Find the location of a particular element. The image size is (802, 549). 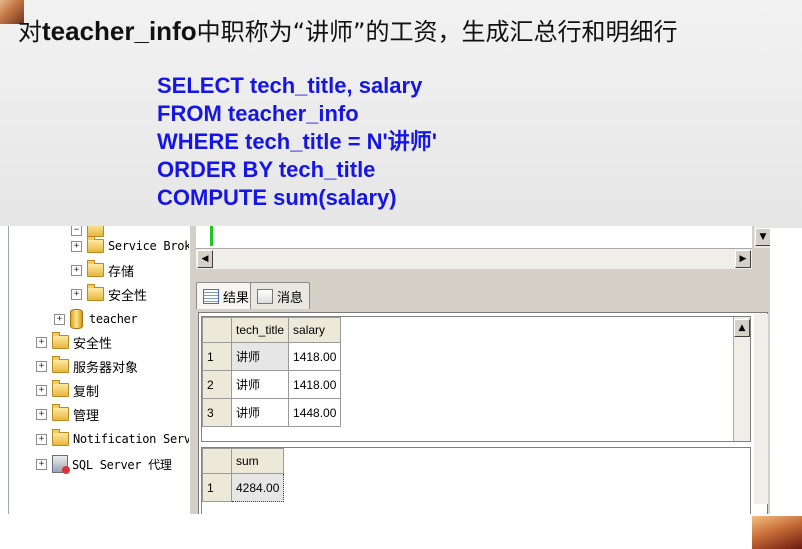

tree-item-label: SQL Server 代理 is located at coordinates (122, 464).